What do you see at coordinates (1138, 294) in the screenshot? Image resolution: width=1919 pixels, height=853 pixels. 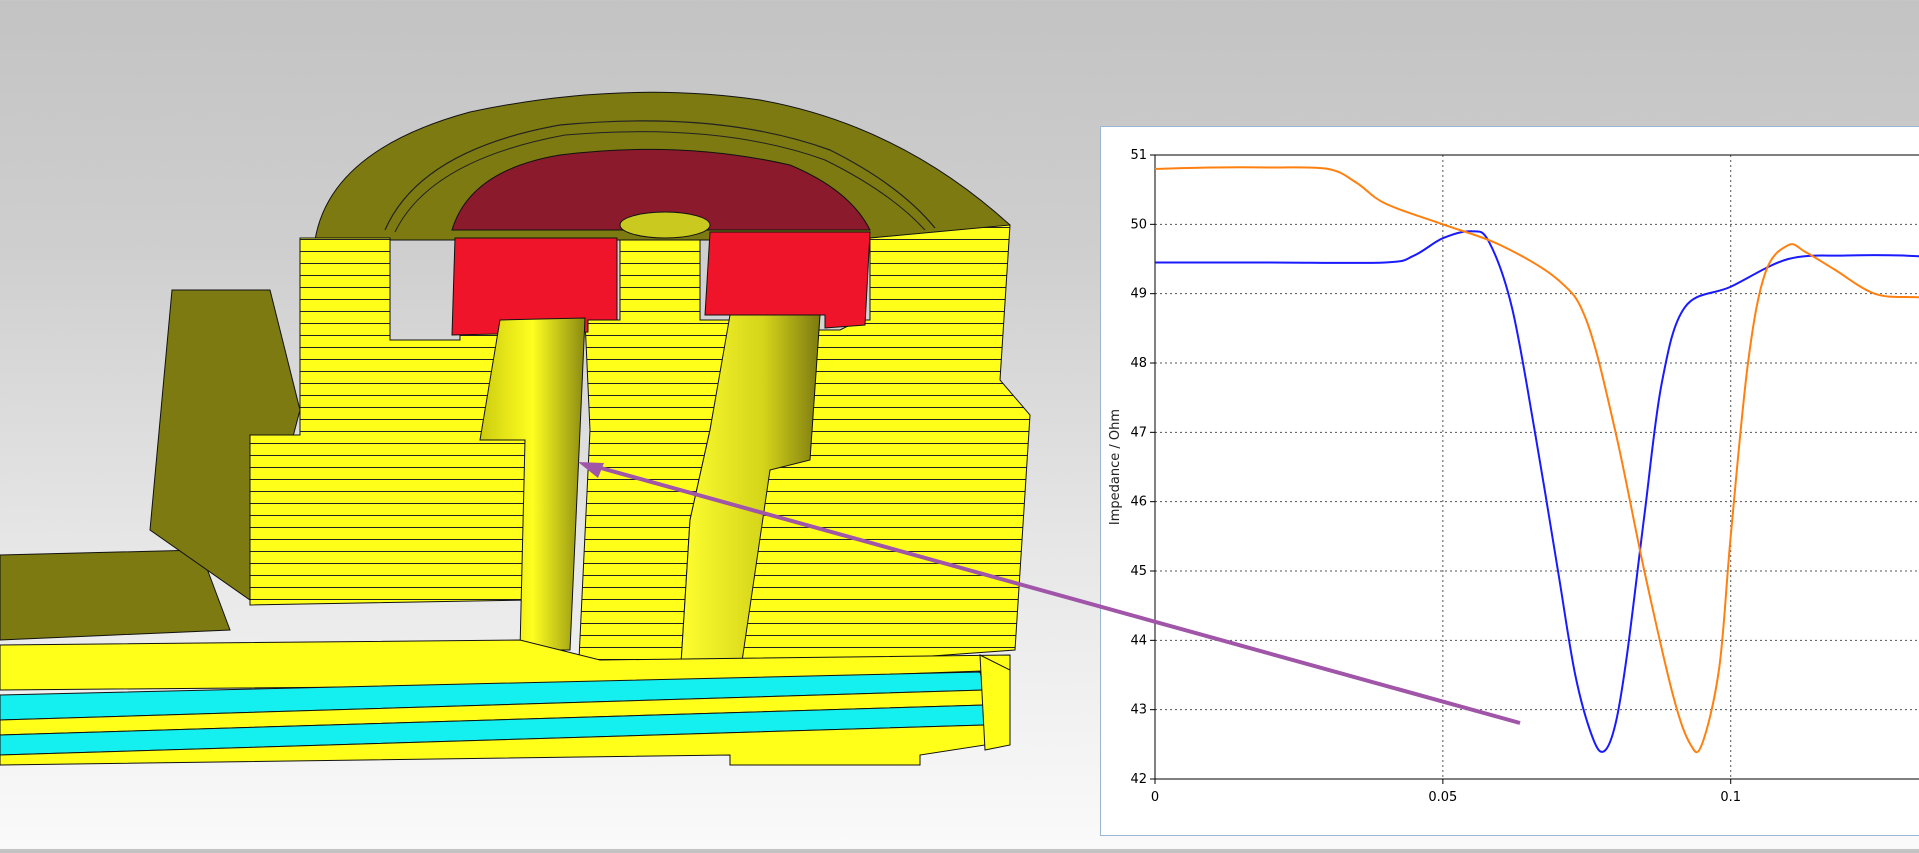 I see `y-tick-label: 49` at bounding box center [1138, 294].